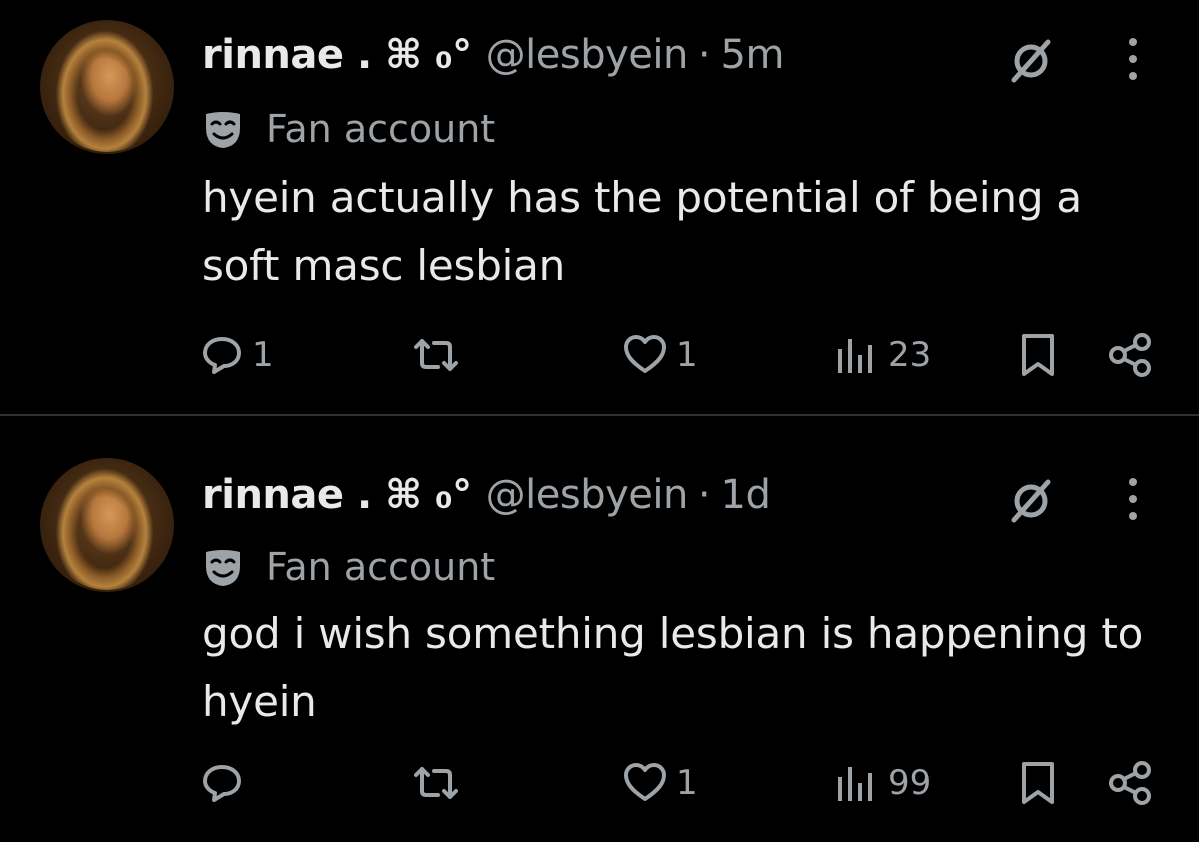  I want to click on reply-button, so click(226, 783).